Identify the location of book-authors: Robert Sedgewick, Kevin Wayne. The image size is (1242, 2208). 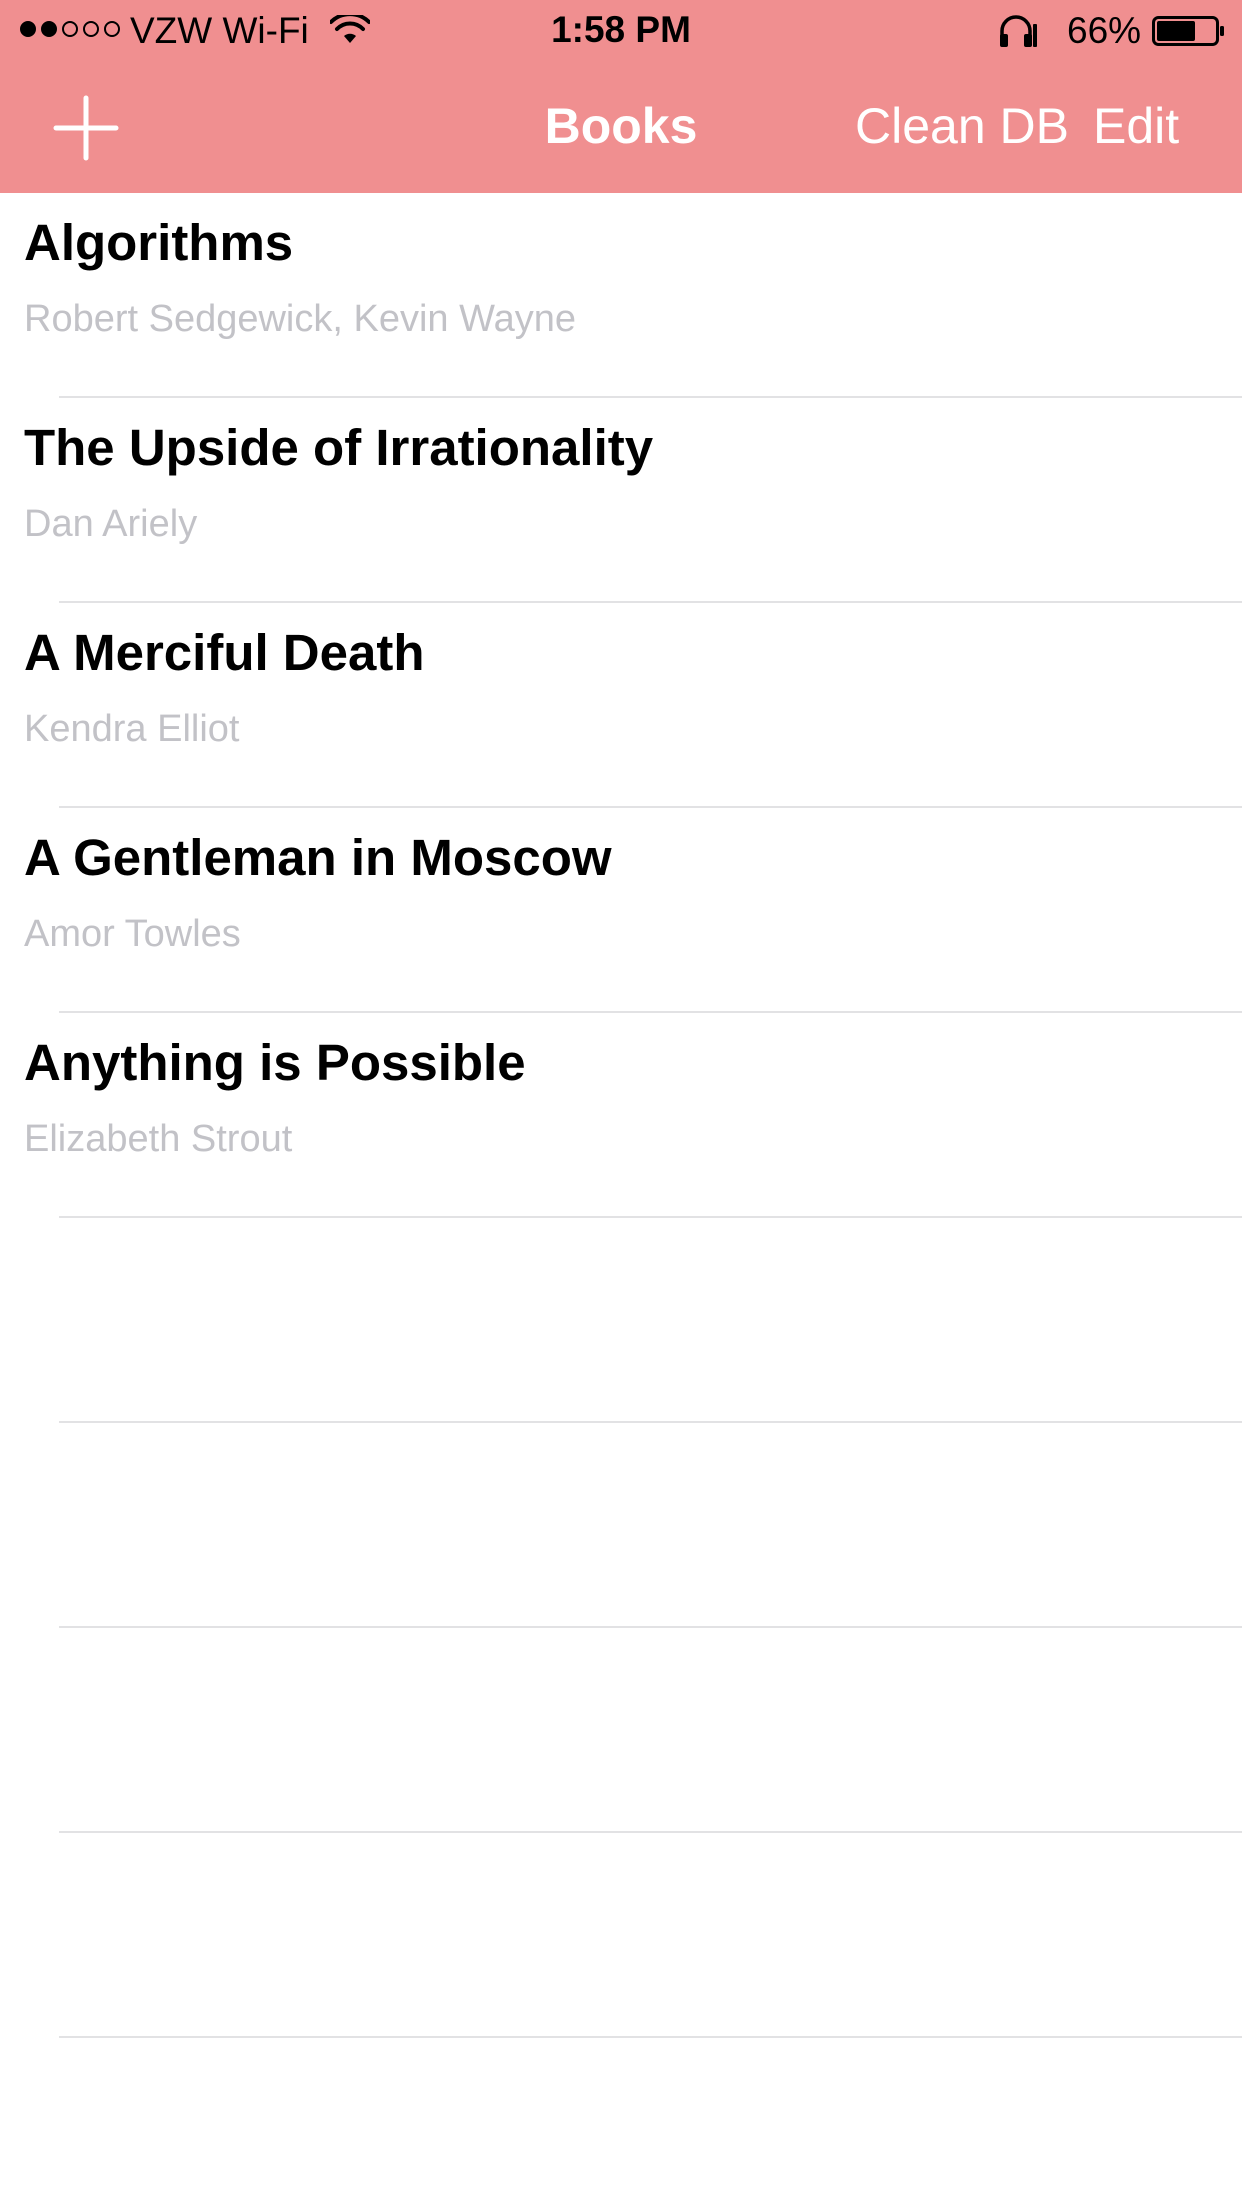
(300, 319).